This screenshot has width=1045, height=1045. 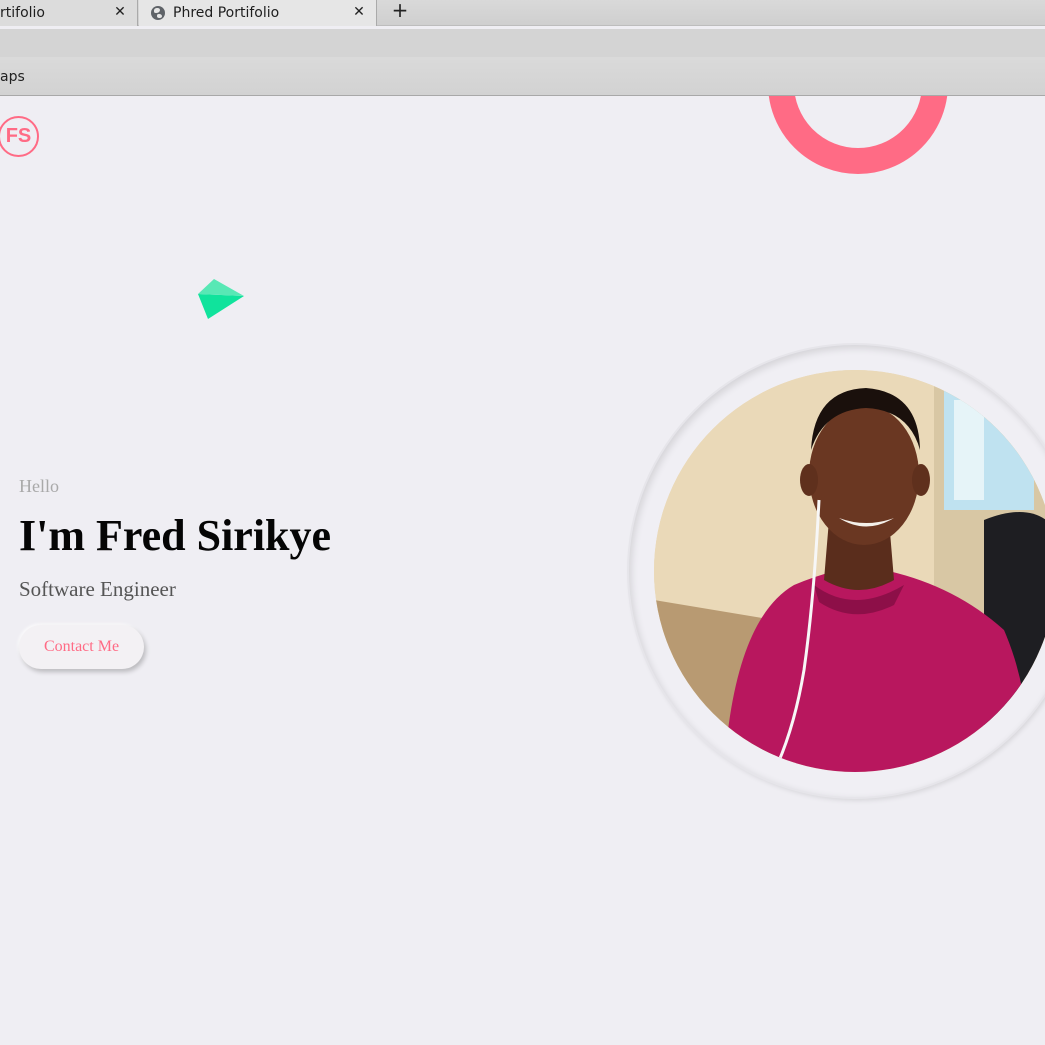 I want to click on tab-label: Phred Portifolio, so click(x=226, y=13).